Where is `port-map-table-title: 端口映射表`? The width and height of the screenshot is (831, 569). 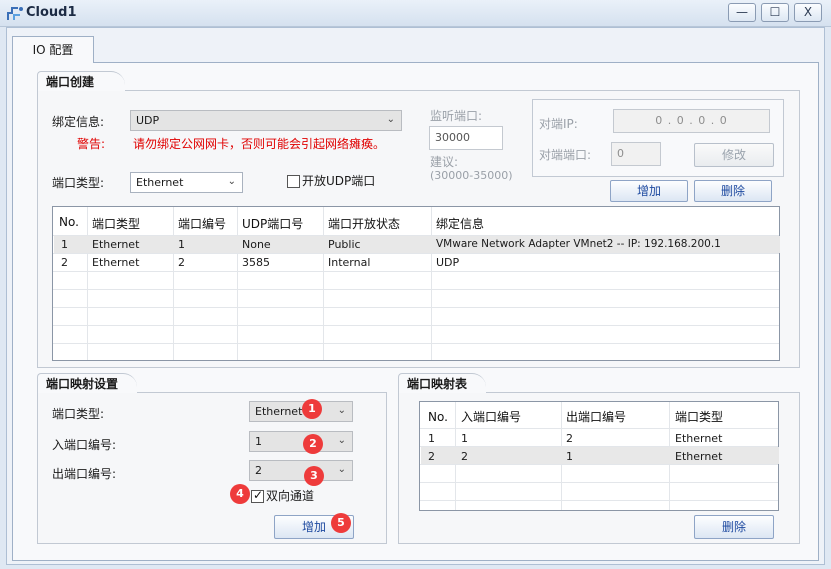
port-map-table-title: 端口映射表 is located at coordinates (442, 383).